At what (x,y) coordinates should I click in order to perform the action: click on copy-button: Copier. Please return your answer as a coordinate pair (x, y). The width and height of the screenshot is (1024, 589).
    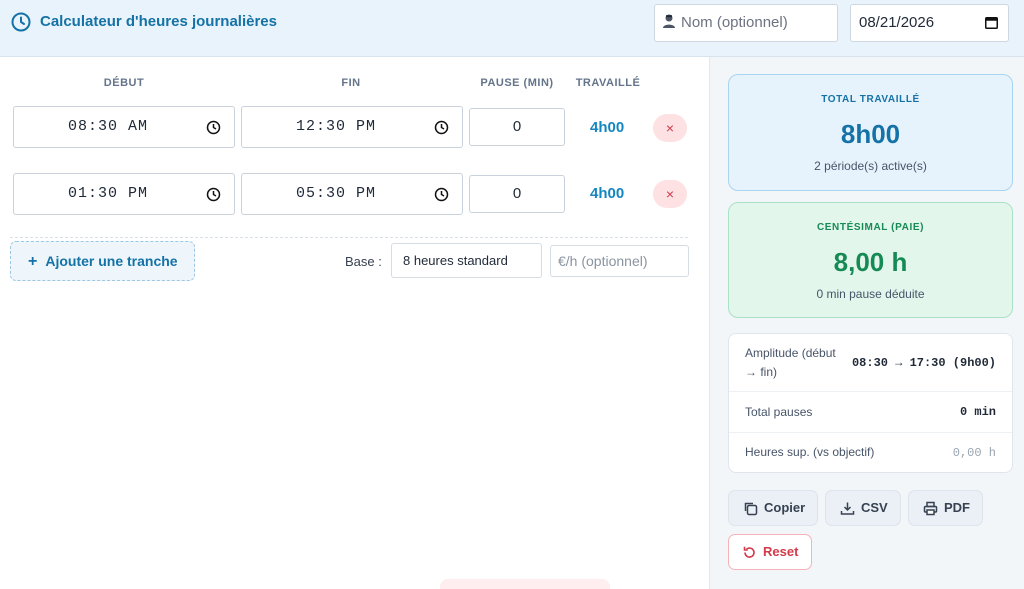
    Looking at the image, I should click on (773, 508).